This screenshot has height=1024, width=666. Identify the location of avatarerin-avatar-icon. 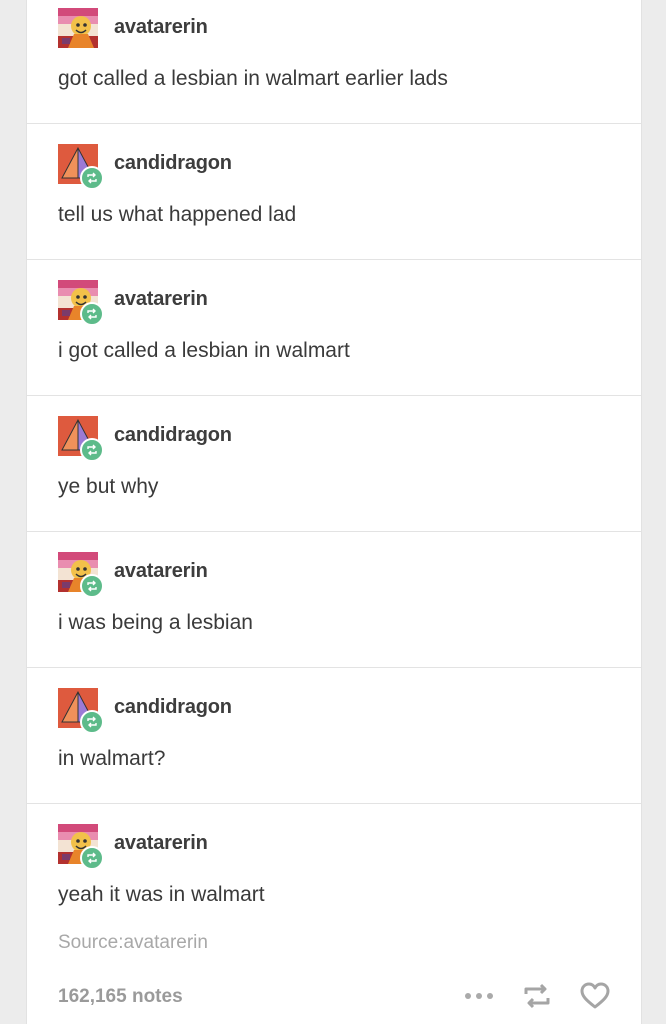
(78, 28).